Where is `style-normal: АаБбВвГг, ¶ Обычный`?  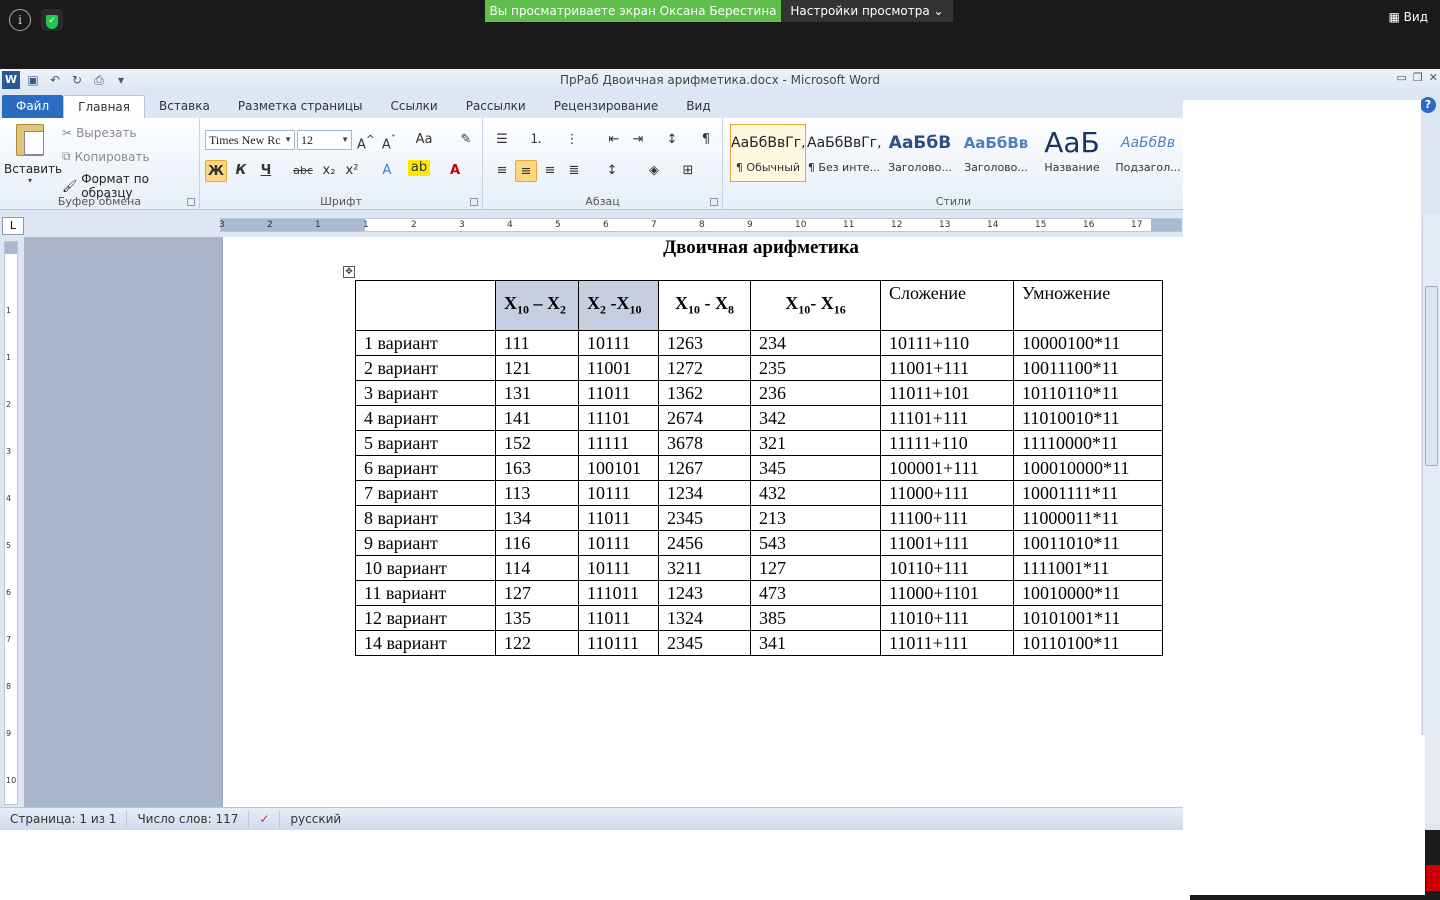 style-normal: АаБбВвГг, ¶ Обычный is located at coordinates (768, 153).